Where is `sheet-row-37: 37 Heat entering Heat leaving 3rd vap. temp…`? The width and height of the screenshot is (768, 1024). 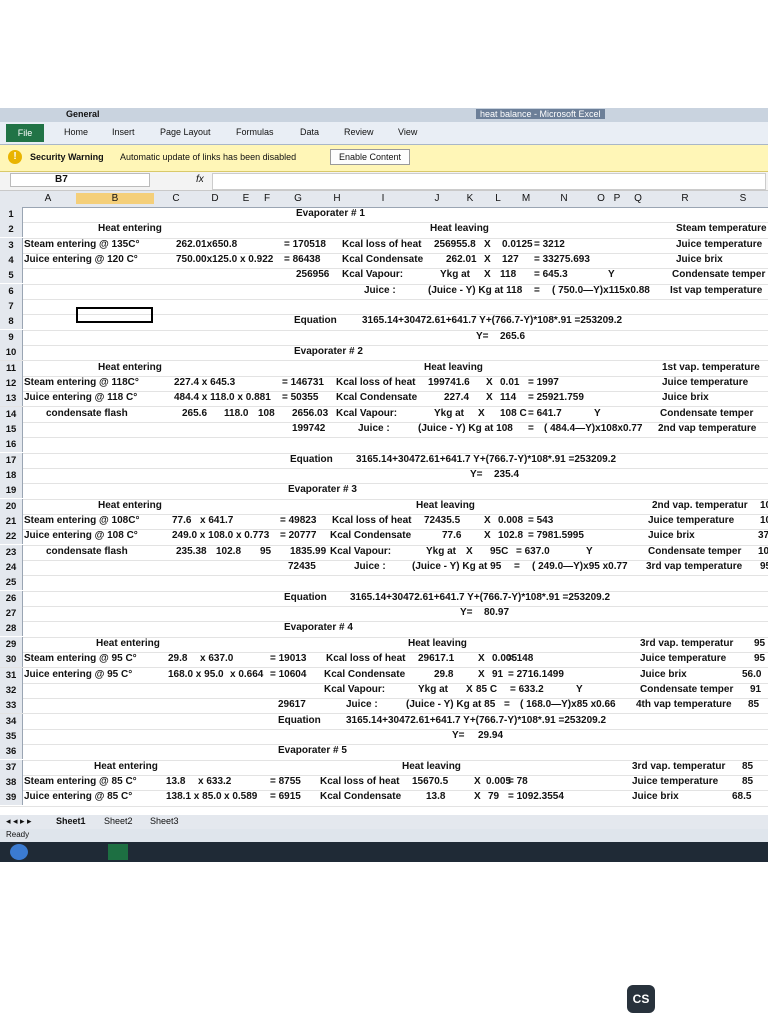
sheet-row-37: 37 Heat entering Heat leaving 3rd vap. temp… is located at coordinates (384, 767).